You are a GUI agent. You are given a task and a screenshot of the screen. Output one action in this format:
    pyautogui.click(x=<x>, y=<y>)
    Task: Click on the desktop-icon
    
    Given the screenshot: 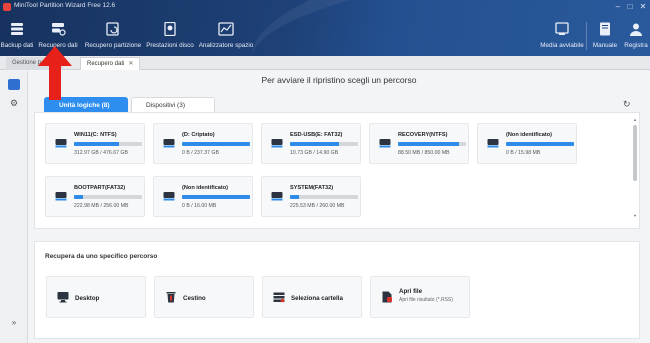 What is the action you would take?
    pyautogui.click(x=63, y=297)
    